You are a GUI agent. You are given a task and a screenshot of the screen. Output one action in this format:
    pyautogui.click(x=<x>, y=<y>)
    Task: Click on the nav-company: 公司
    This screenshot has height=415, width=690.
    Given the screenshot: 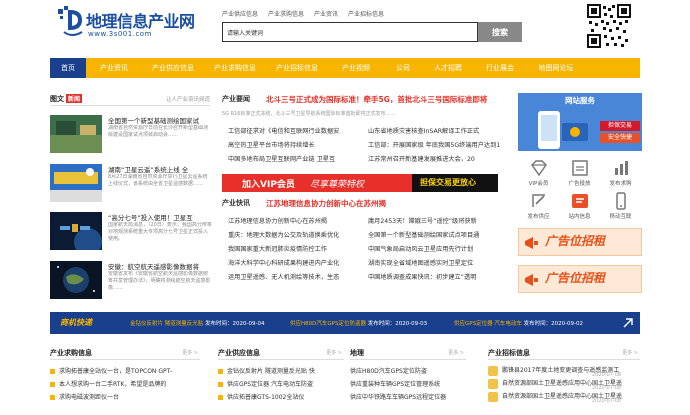 What is the action you would take?
    pyautogui.click(x=403, y=68)
    